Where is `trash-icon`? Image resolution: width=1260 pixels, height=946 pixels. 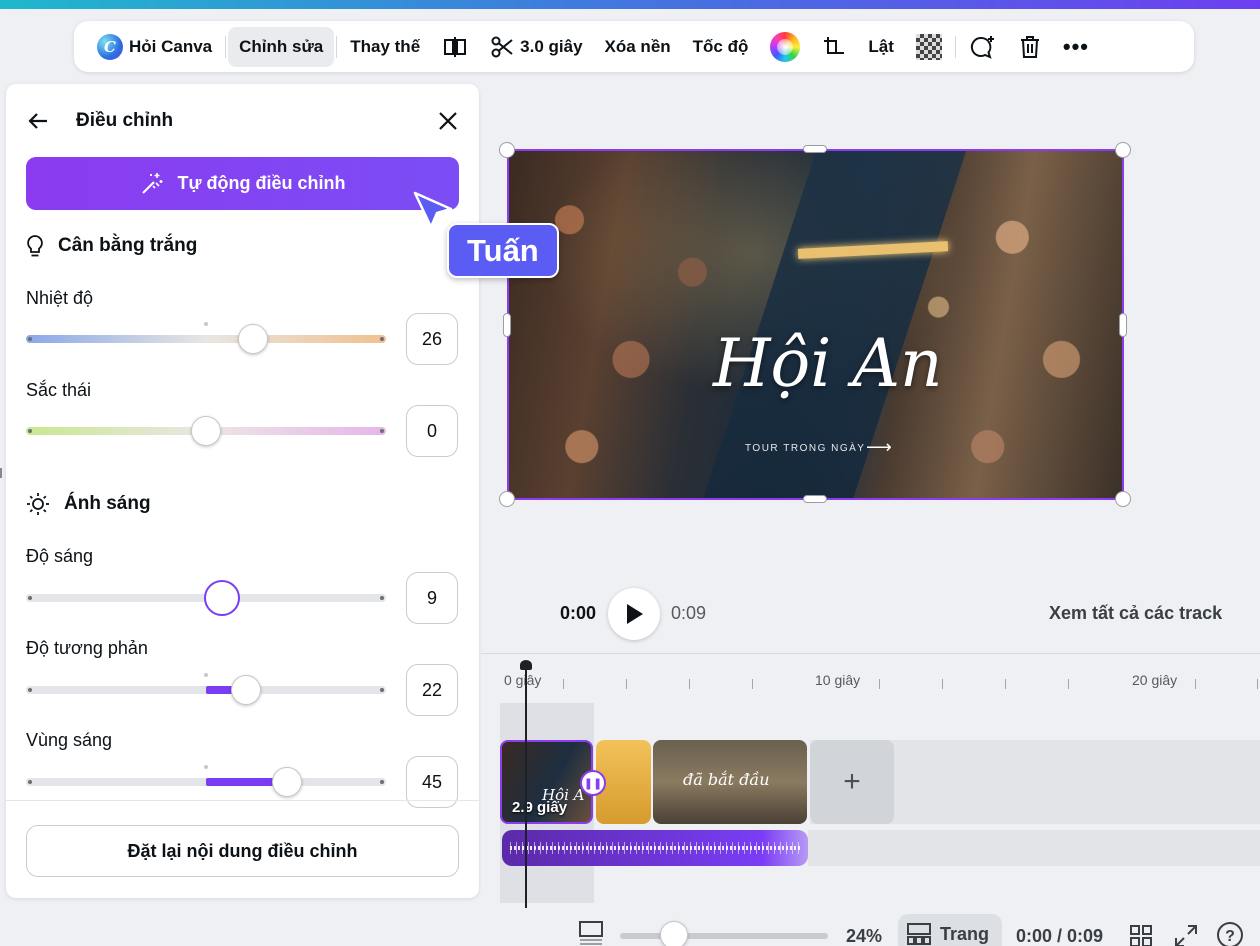
trash-icon is located at coordinates (1029, 46).